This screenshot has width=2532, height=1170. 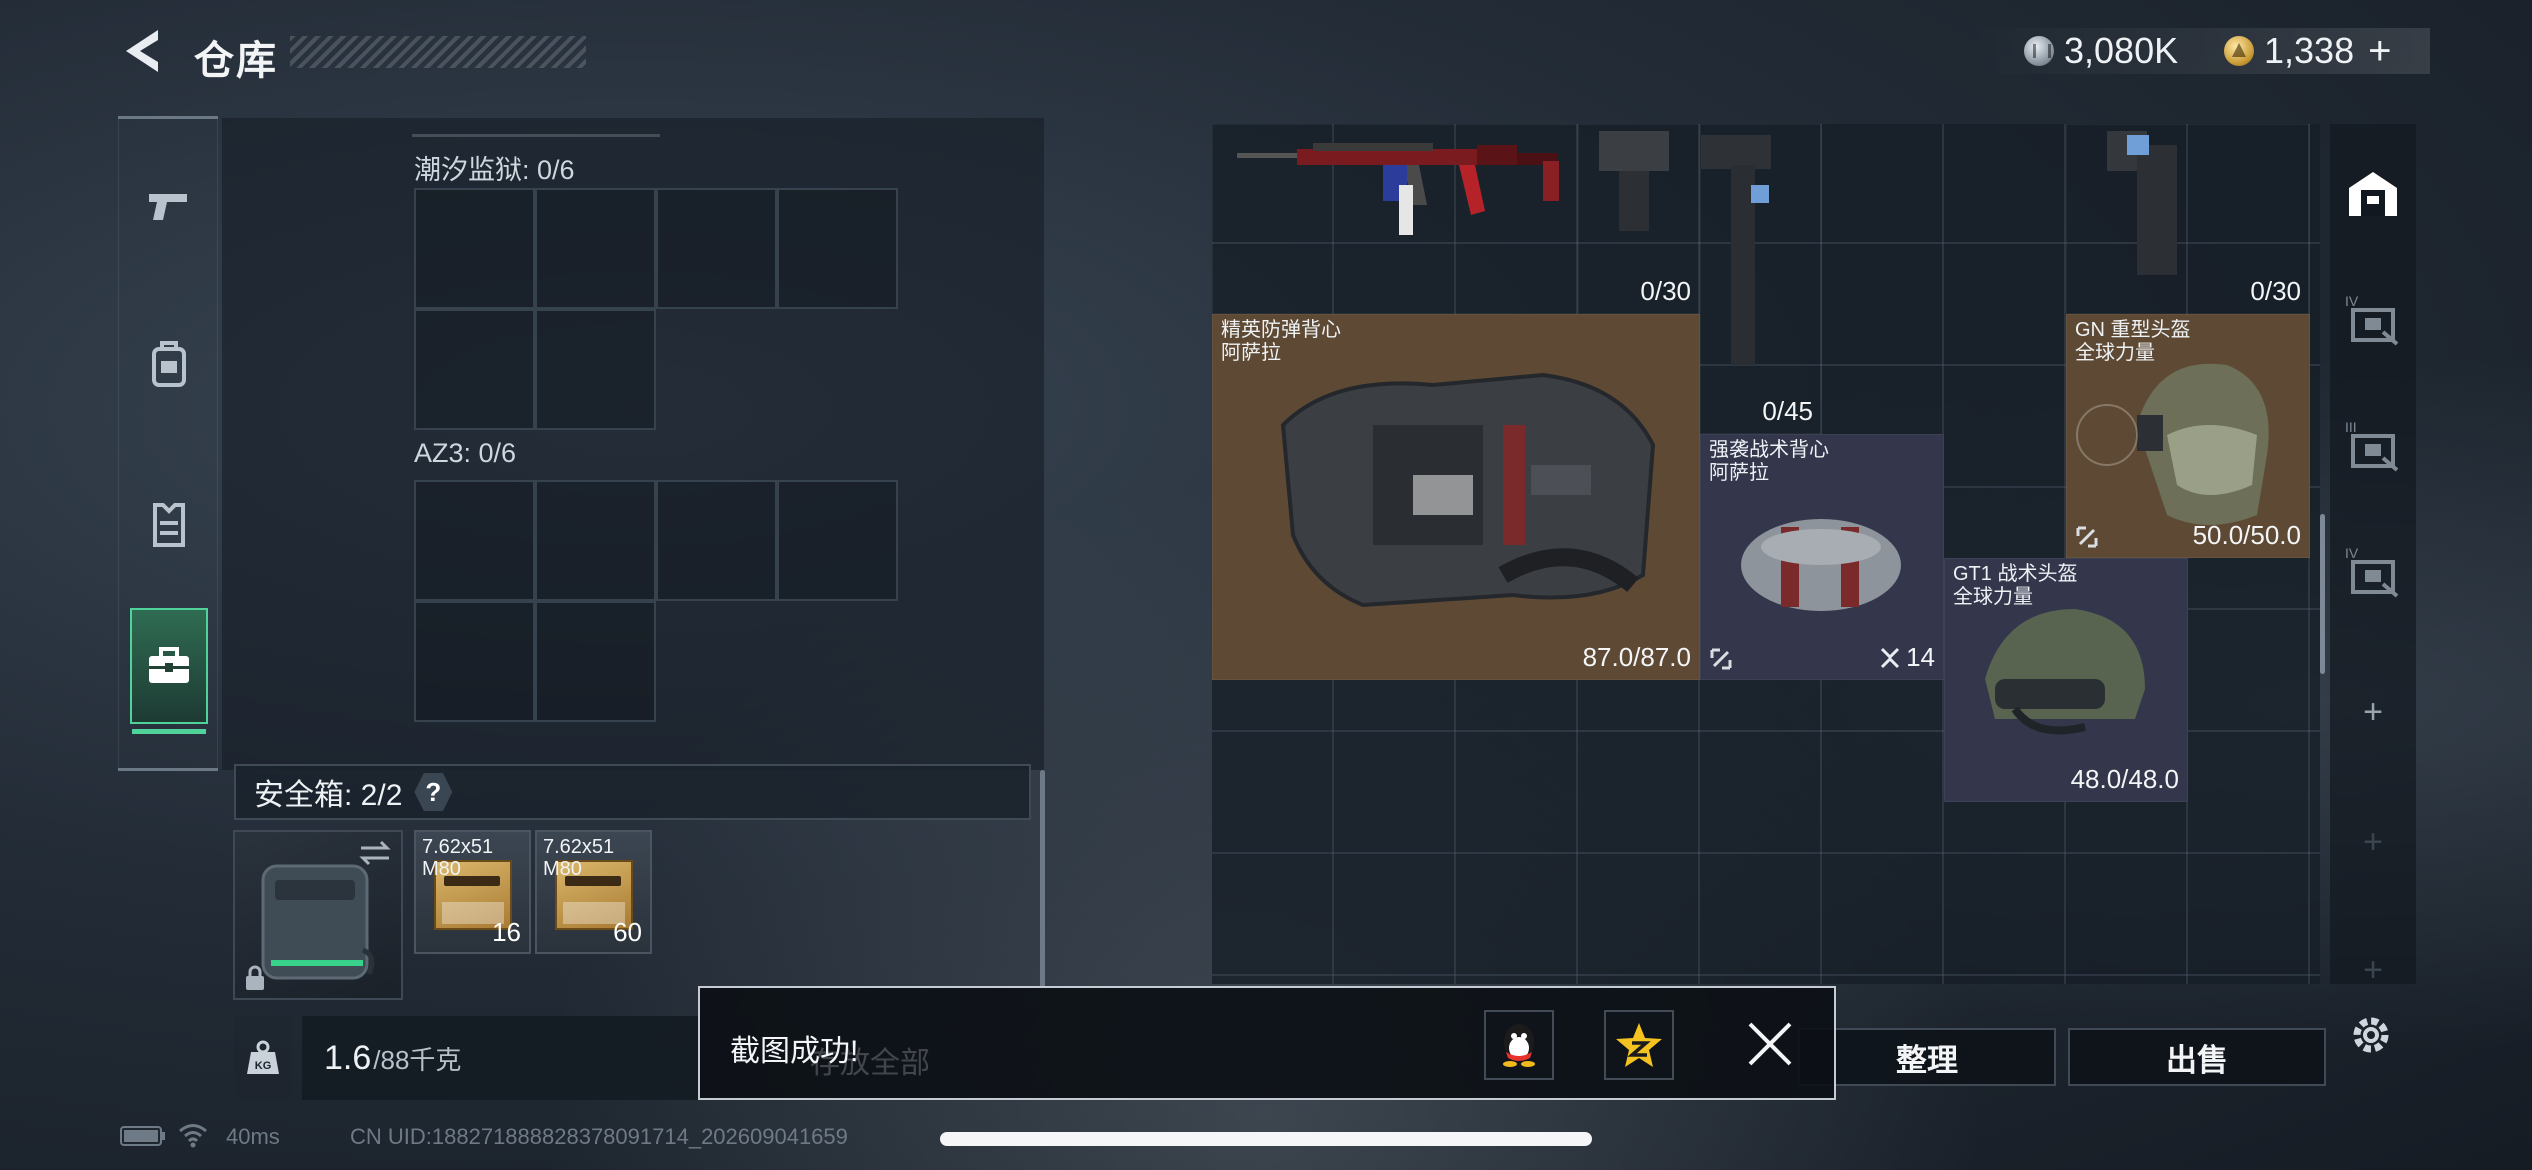 I want to click on item-name: GN 重型头盔 全球力量, so click(x=2133, y=342).